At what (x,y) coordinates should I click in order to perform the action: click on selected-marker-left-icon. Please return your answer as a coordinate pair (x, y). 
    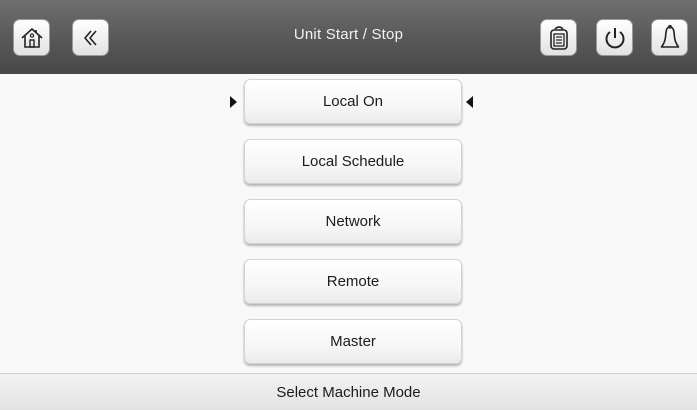
    Looking at the image, I should click on (233, 102).